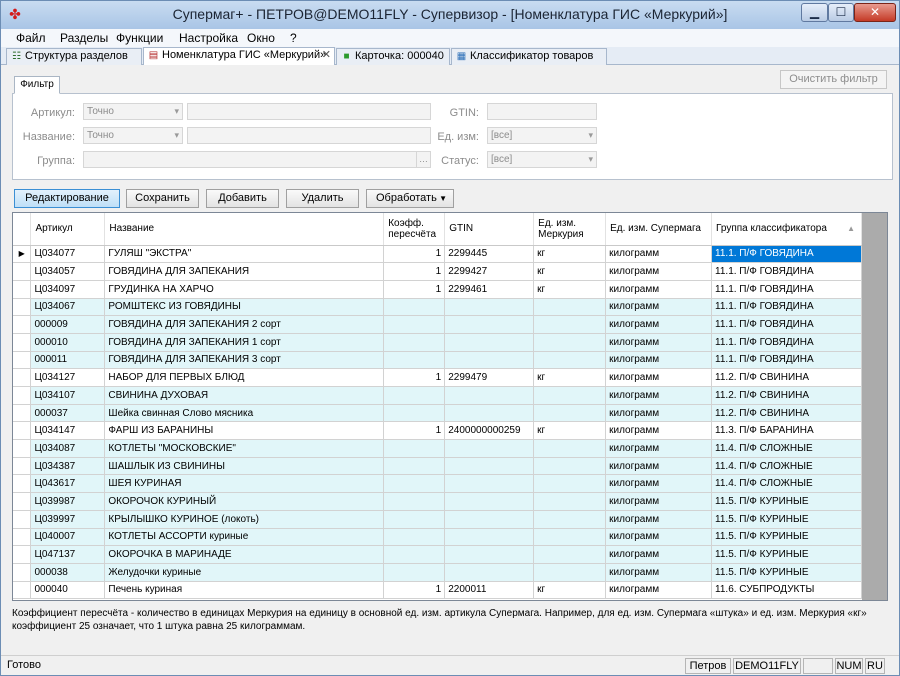 The width and height of the screenshot is (900, 676). What do you see at coordinates (489, 377) in the screenshot?
I see `cell-gtin: 2299479` at bounding box center [489, 377].